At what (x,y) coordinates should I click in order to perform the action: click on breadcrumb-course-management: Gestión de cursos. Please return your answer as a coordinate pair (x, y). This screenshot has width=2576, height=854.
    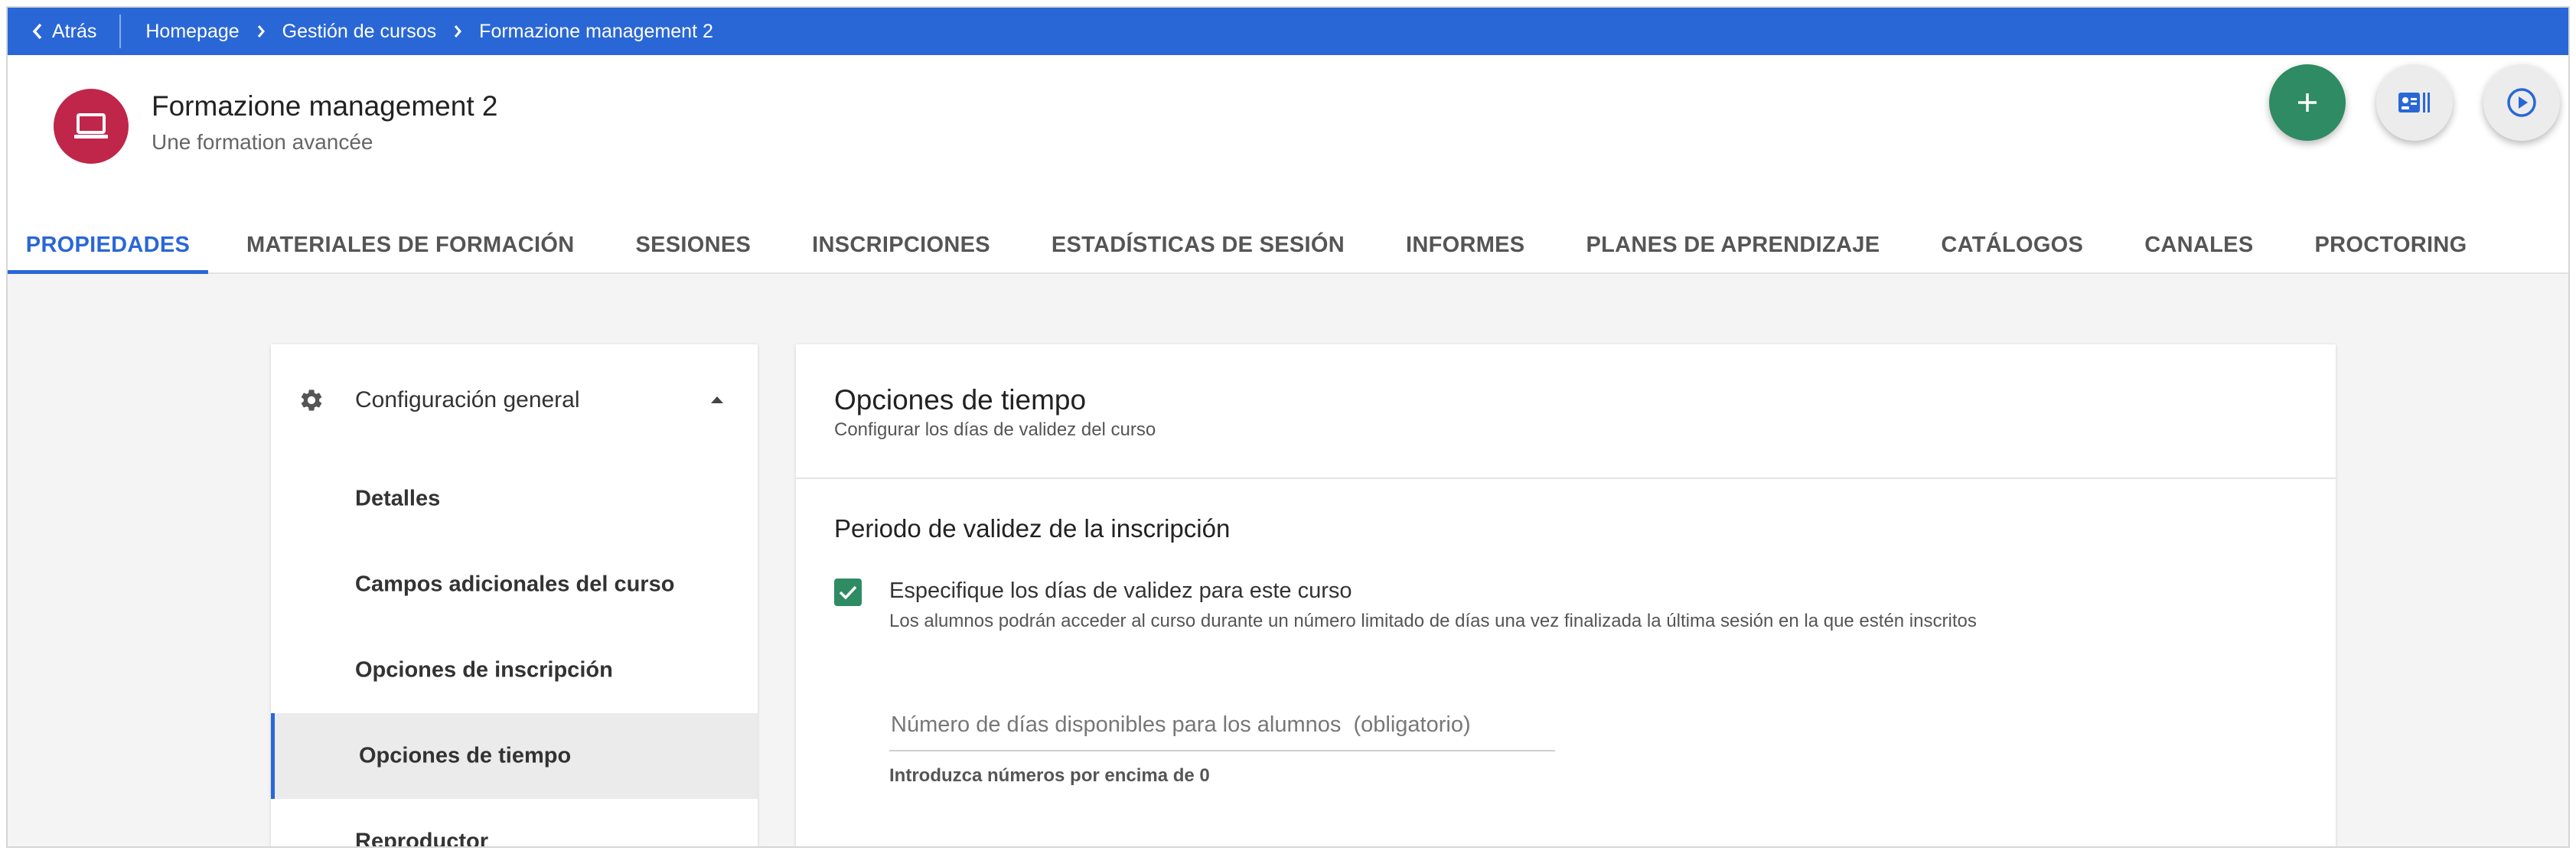
    Looking at the image, I should click on (359, 32).